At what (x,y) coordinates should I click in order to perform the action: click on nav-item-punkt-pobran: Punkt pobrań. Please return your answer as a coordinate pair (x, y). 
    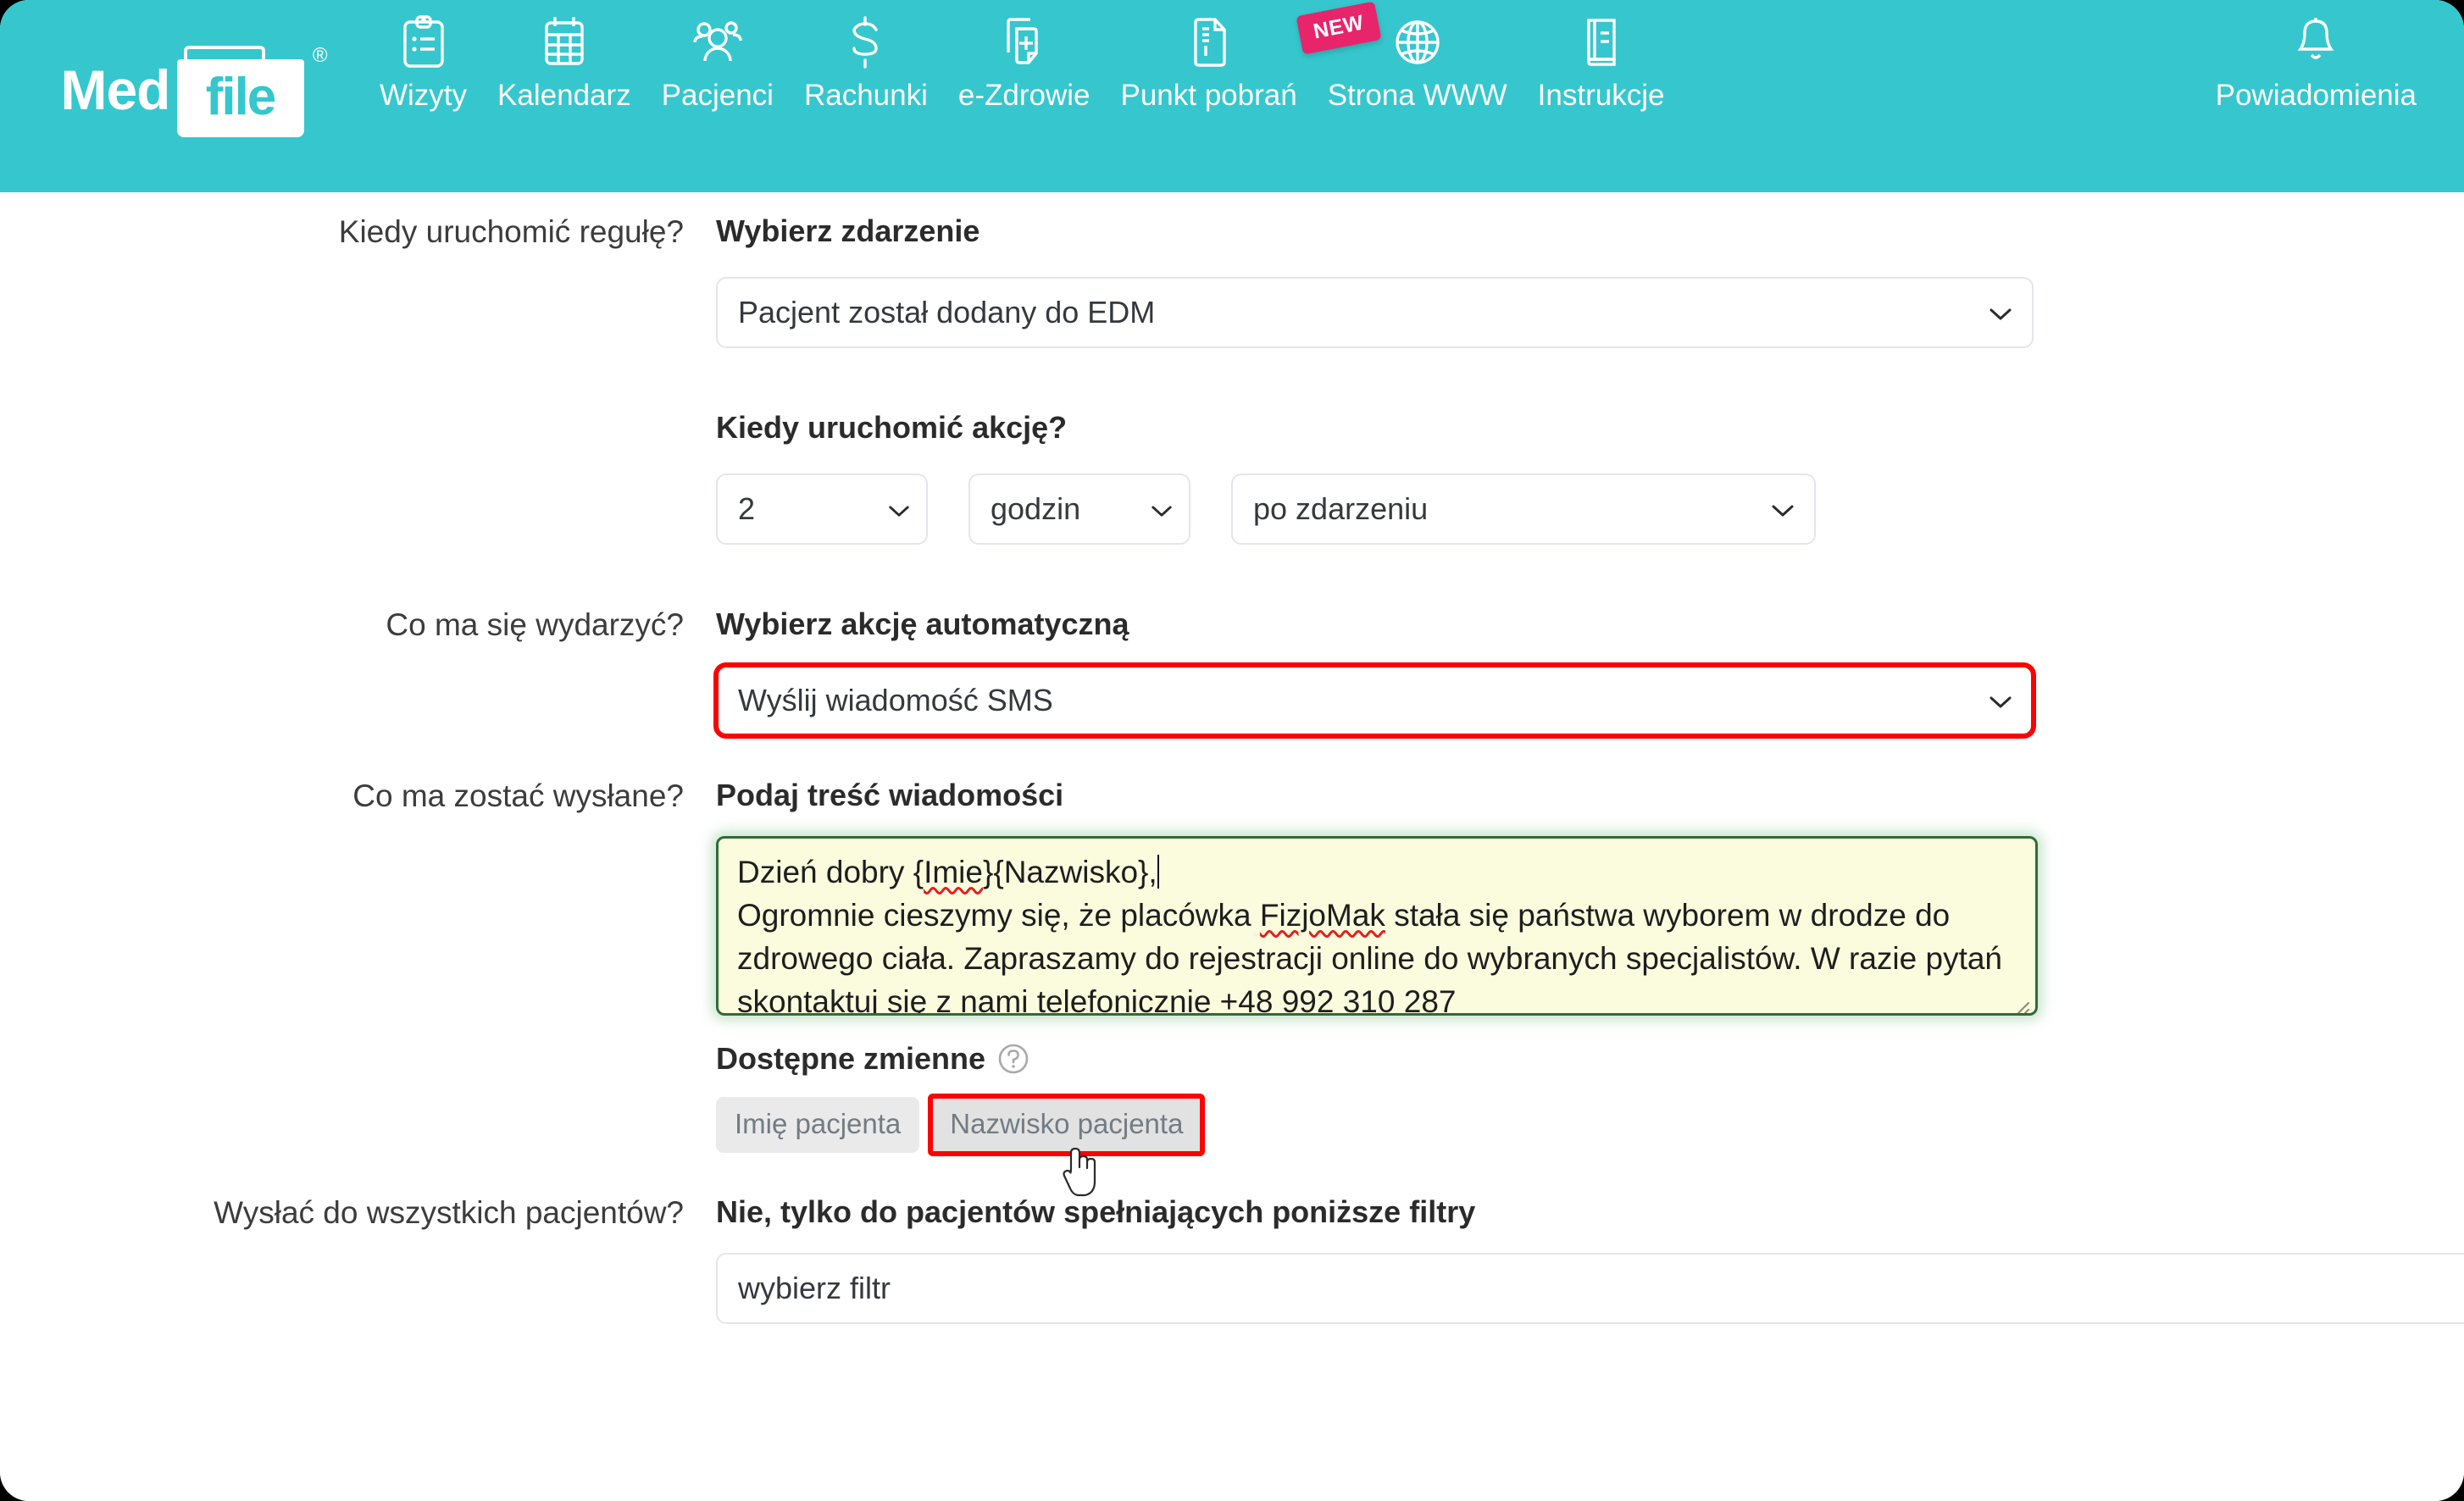
    Looking at the image, I should click on (1208, 64).